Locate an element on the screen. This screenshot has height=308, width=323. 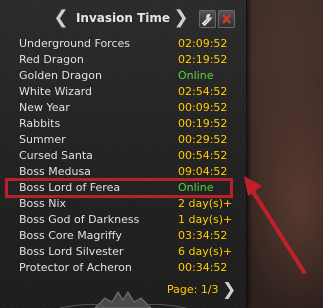
invasion-name: Boss Nix is located at coordinates (43, 203).